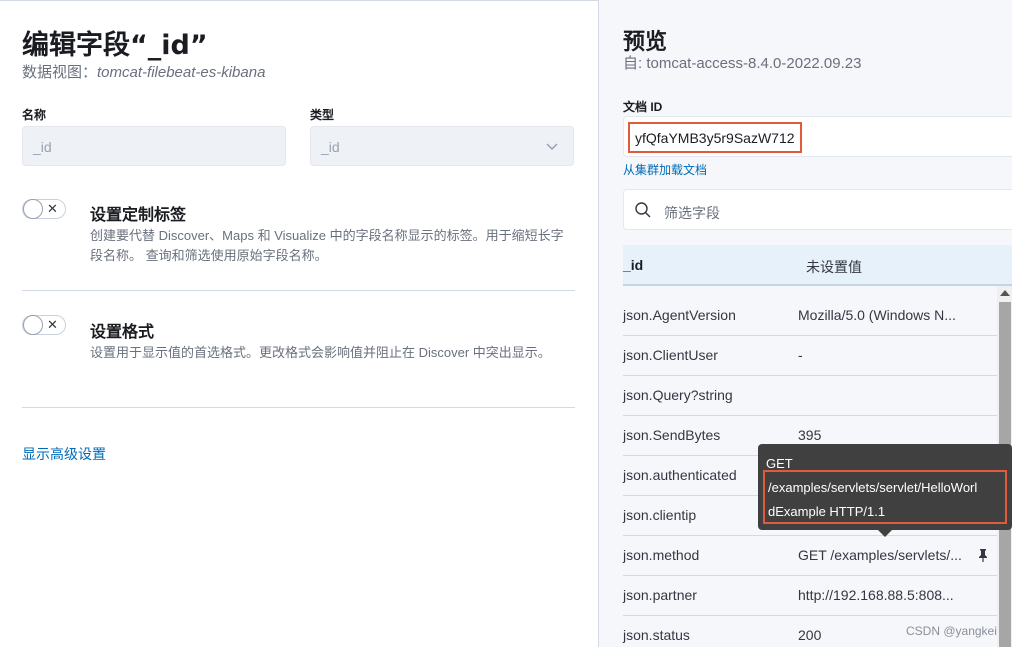  I want to click on field-name: json.ClientUser, so click(670, 355).